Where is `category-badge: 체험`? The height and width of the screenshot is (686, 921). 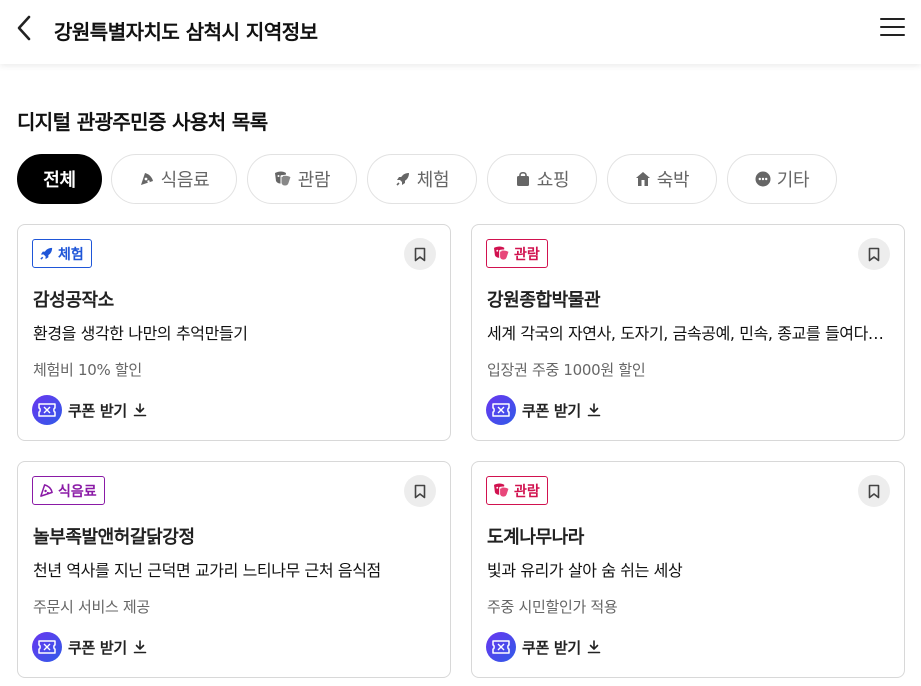 category-badge: 체험 is located at coordinates (62, 253).